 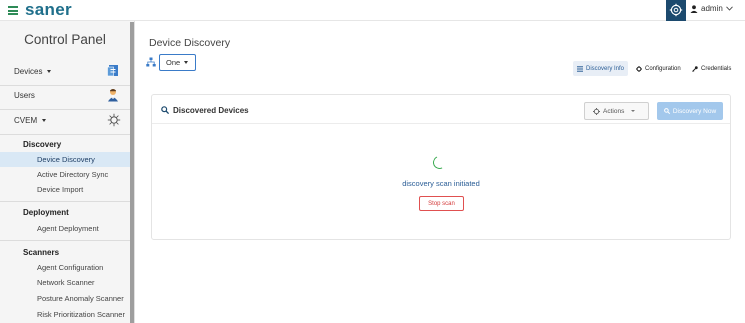 What do you see at coordinates (28, 71) in the screenshot?
I see `sidebar-item-label: Devices` at bounding box center [28, 71].